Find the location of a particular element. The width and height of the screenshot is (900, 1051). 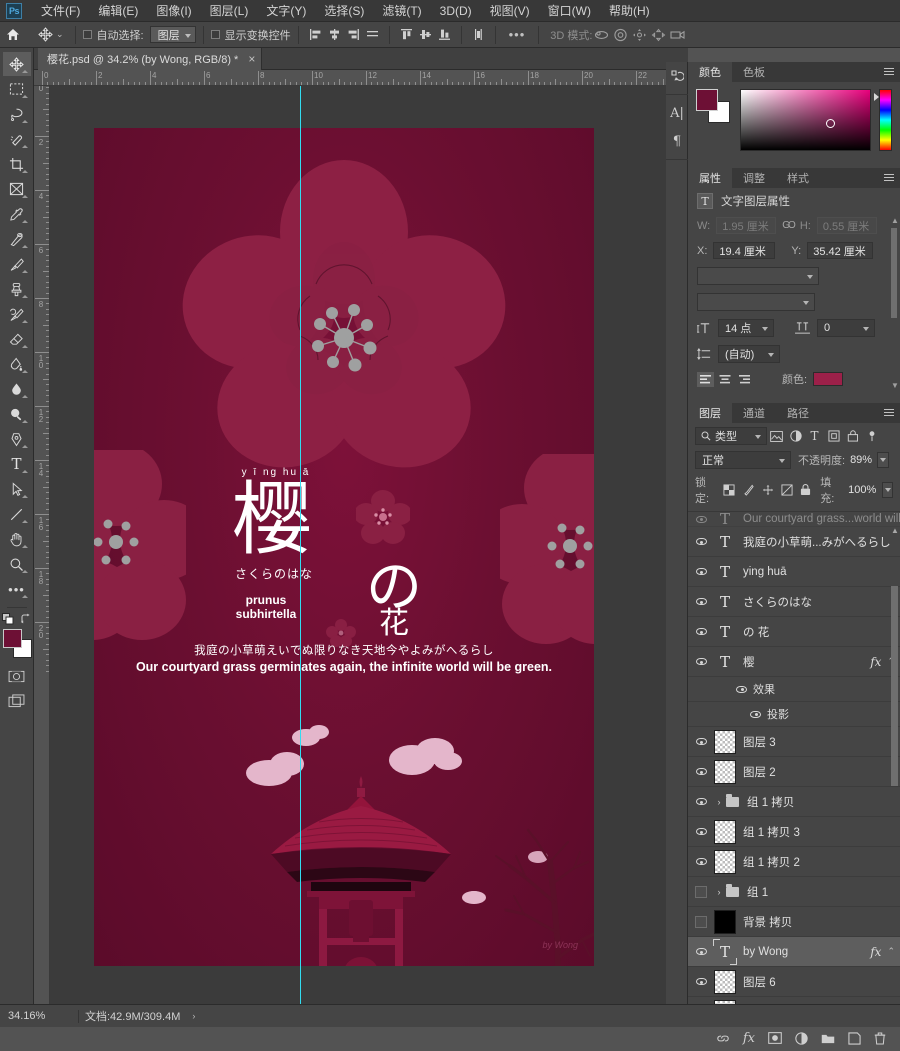

pan-3d-icon is located at coordinates (639, 34).